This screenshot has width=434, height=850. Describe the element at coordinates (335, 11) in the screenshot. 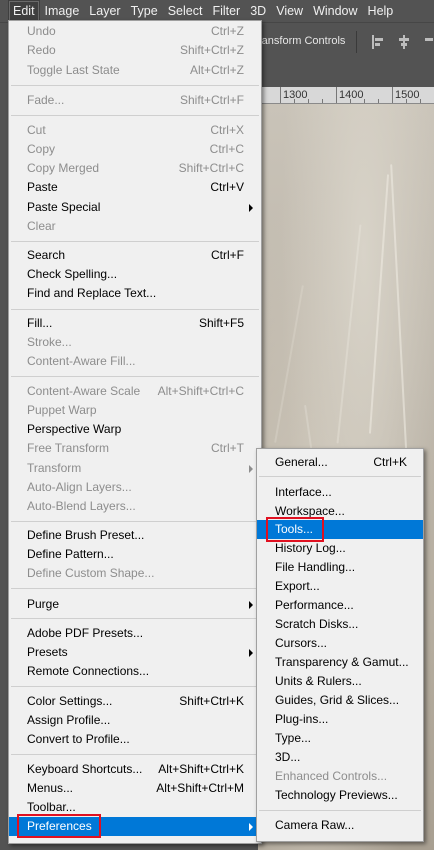

I see `menu-window: Window` at that location.